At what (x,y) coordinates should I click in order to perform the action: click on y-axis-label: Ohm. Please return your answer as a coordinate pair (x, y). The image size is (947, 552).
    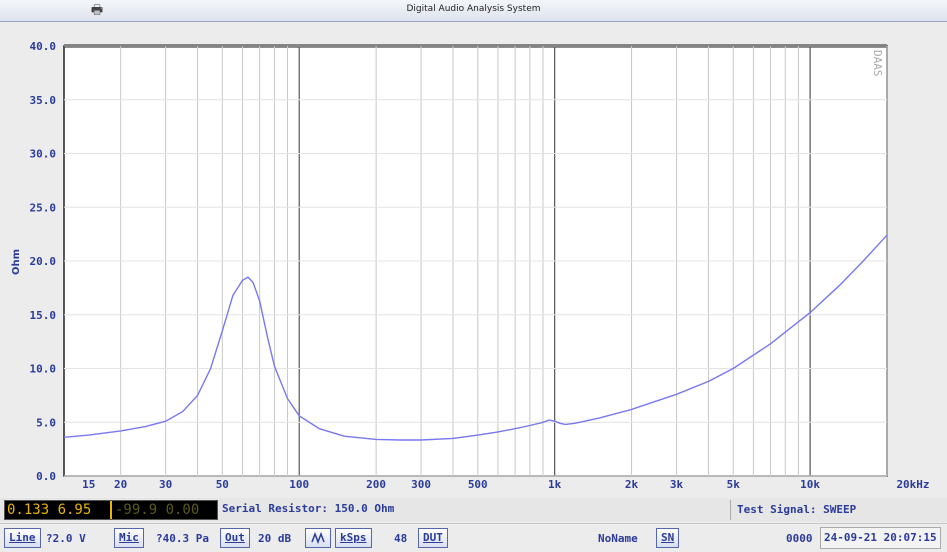
    Looking at the image, I should click on (16, 262).